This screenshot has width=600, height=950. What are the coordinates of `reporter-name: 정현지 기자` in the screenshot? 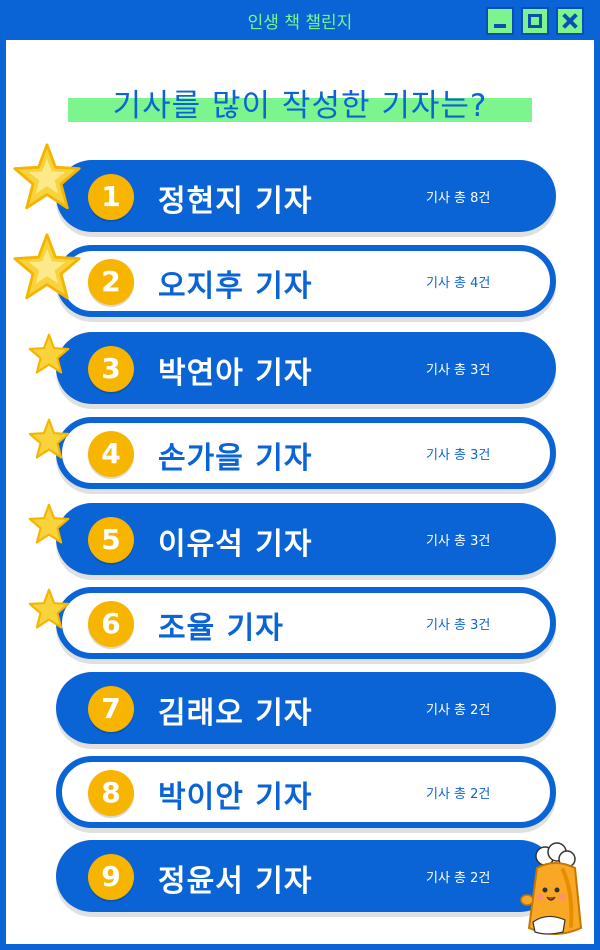 It's located at (235, 201).